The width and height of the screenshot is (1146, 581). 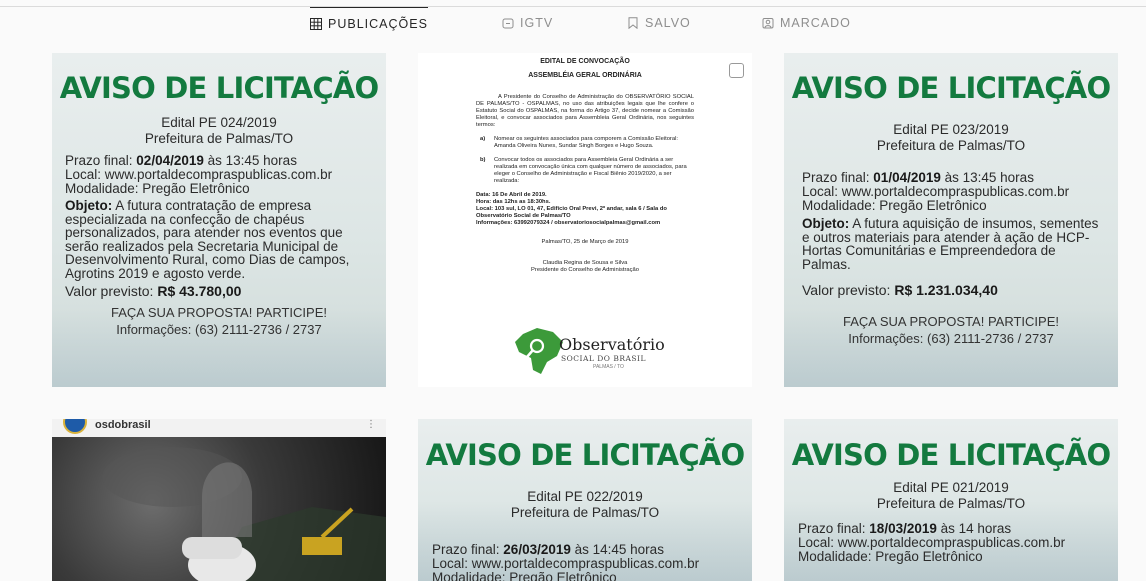 What do you see at coordinates (513, 202) in the screenshot?
I see `meeting-time: Hora: das 12hs as 18:30hs.` at bounding box center [513, 202].